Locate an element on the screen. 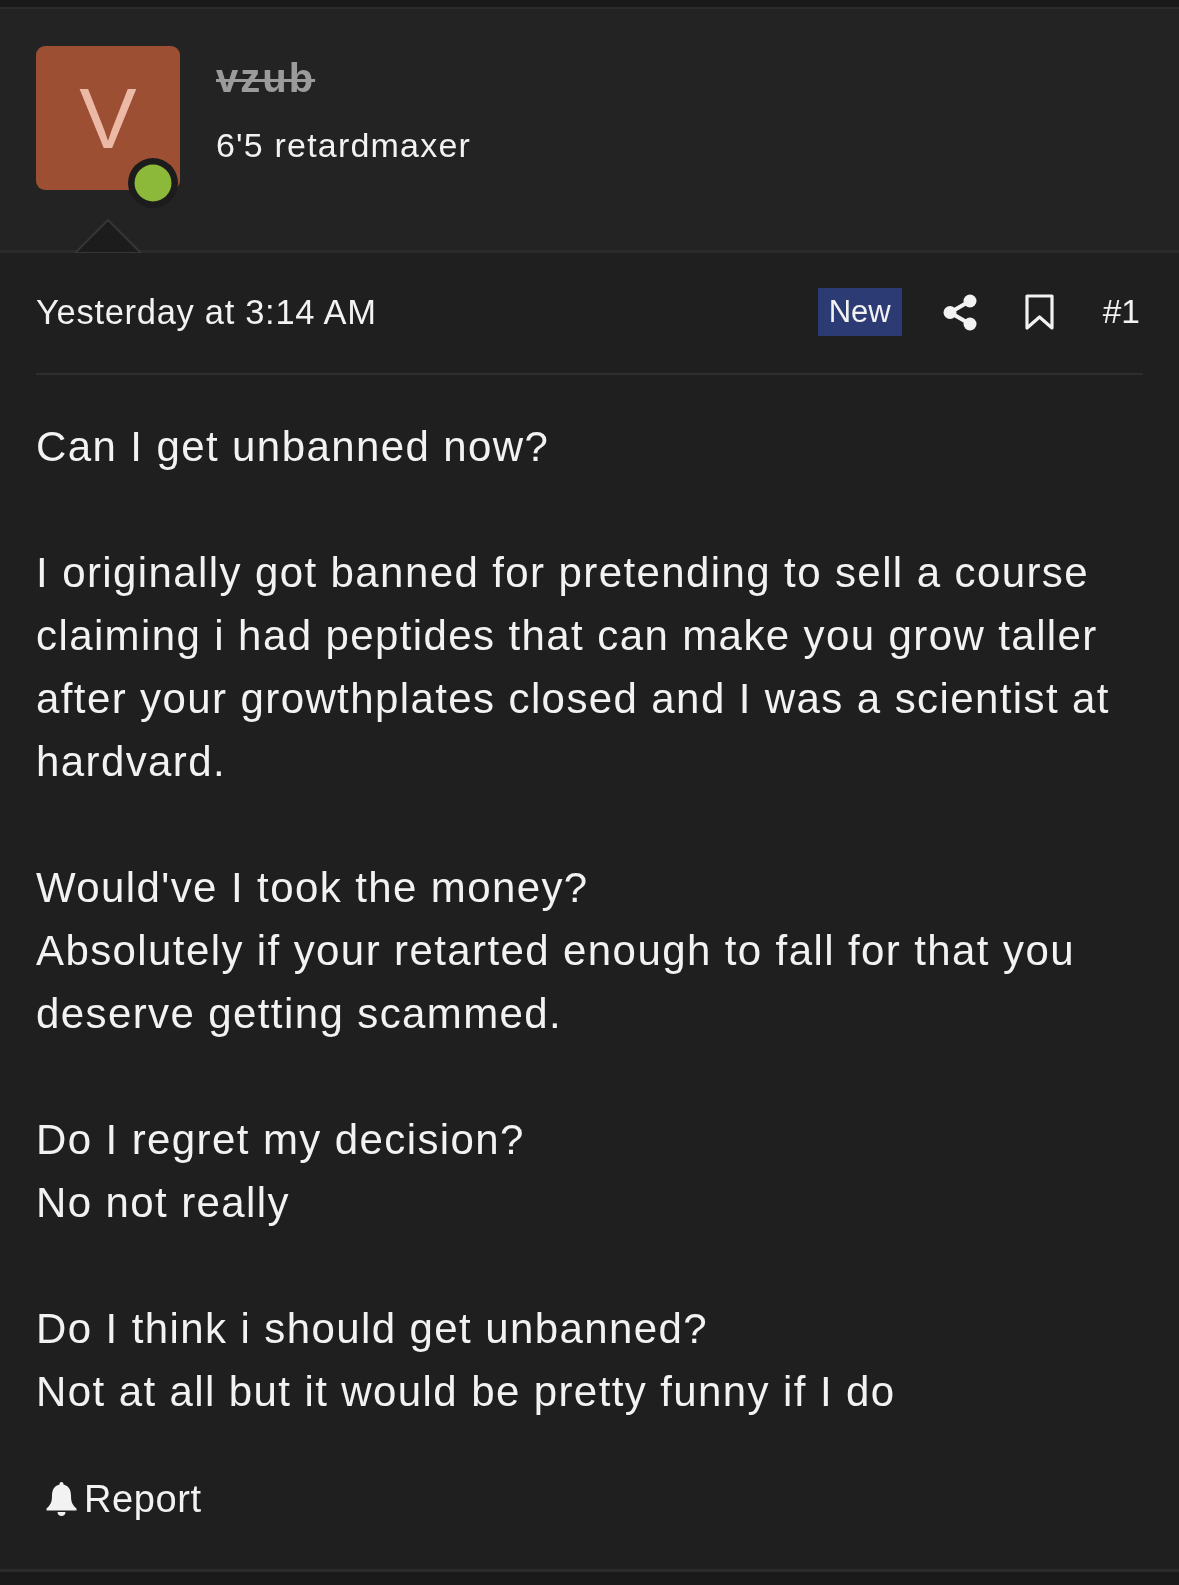 Image resolution: width=1179 pixels, height=1585 pixels. post-paragraph: Would've I took the money? Absolutely if your retarted enough to fall for that you deserve getting scammed. is located at coordinates (556, 951).